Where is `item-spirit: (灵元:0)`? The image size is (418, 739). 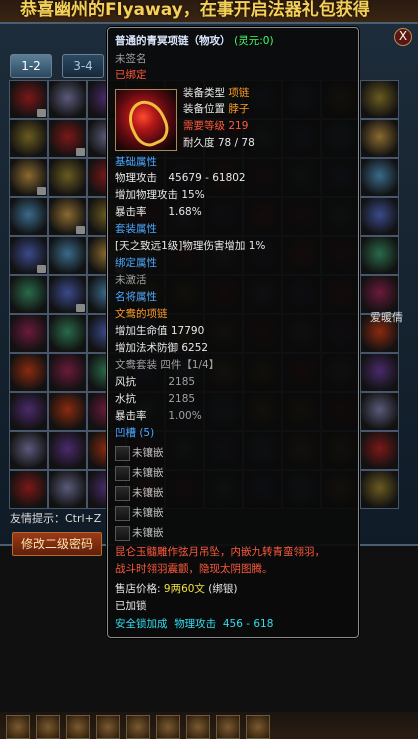
item-spirit: (灵元:0) is located at coordinates (254, 41).